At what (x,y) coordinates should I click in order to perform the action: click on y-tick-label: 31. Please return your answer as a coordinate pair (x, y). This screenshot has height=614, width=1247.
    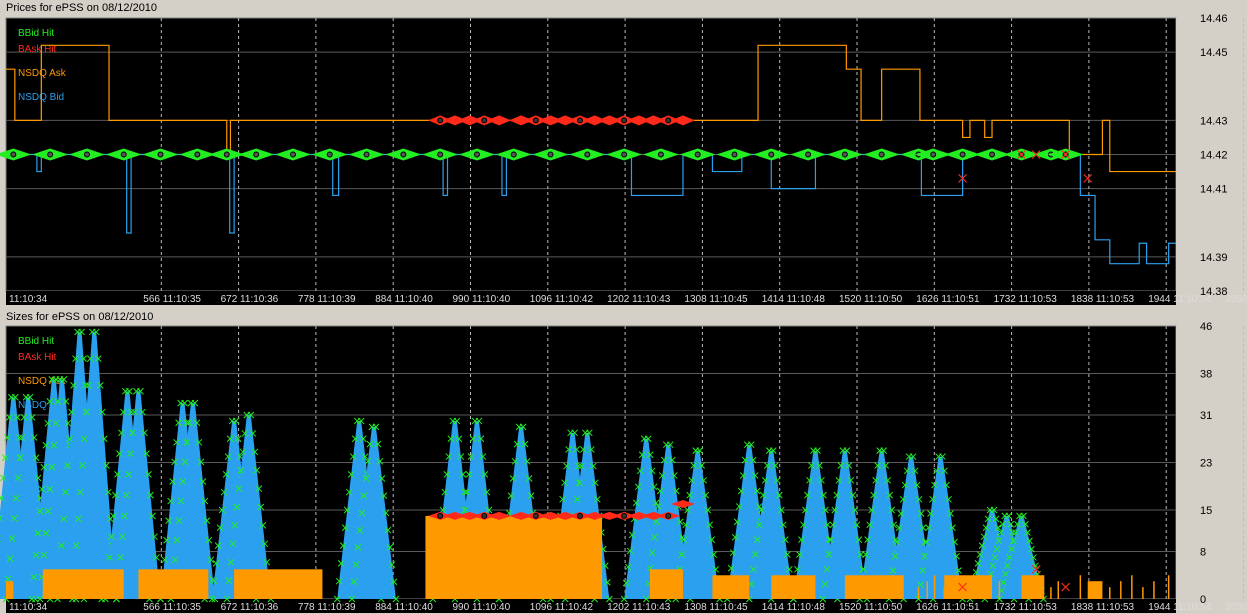
    Looking at the image, I should click on (1206, 416).